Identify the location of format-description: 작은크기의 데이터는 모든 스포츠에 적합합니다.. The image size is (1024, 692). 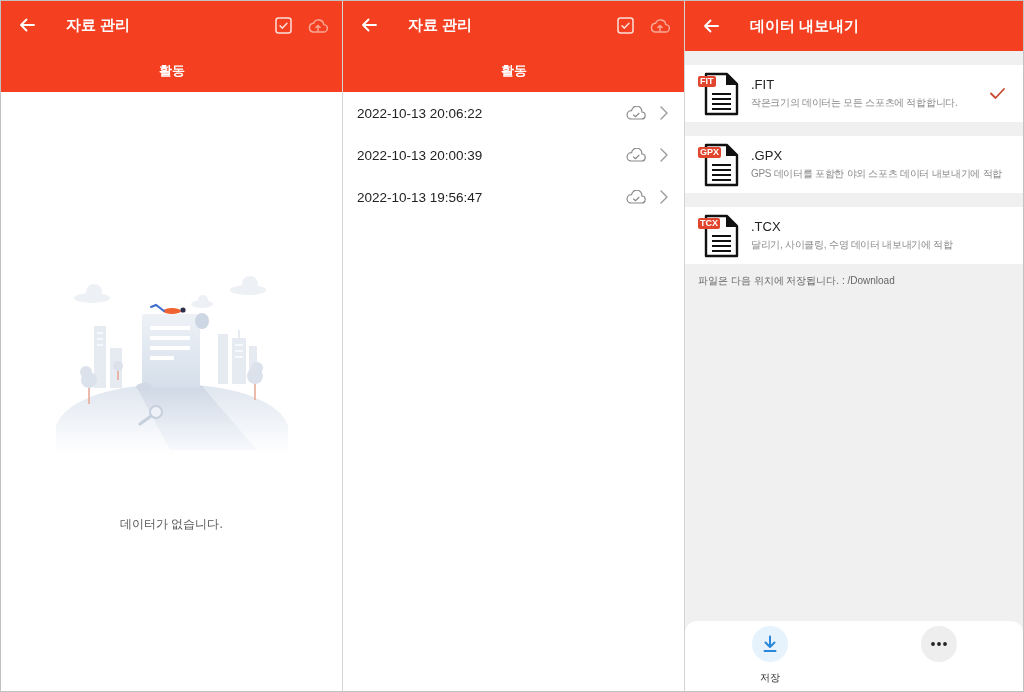
(855, 103).